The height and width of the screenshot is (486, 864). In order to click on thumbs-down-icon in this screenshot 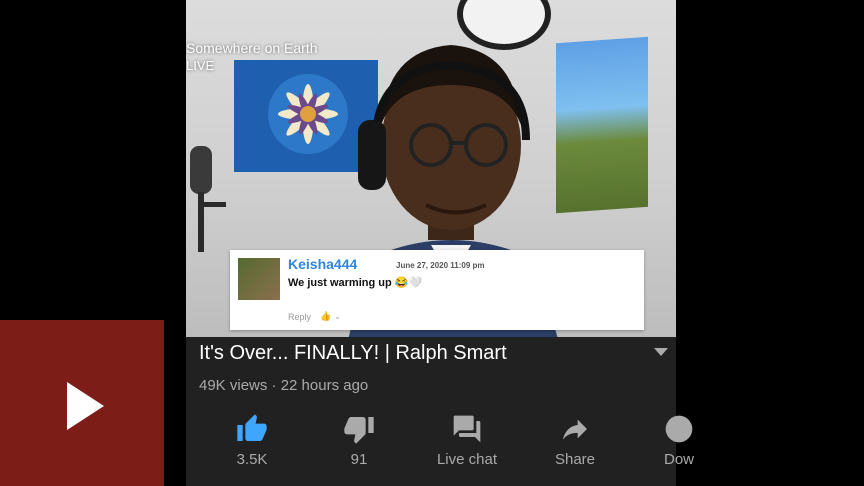, I will do `click(359, 430)`.